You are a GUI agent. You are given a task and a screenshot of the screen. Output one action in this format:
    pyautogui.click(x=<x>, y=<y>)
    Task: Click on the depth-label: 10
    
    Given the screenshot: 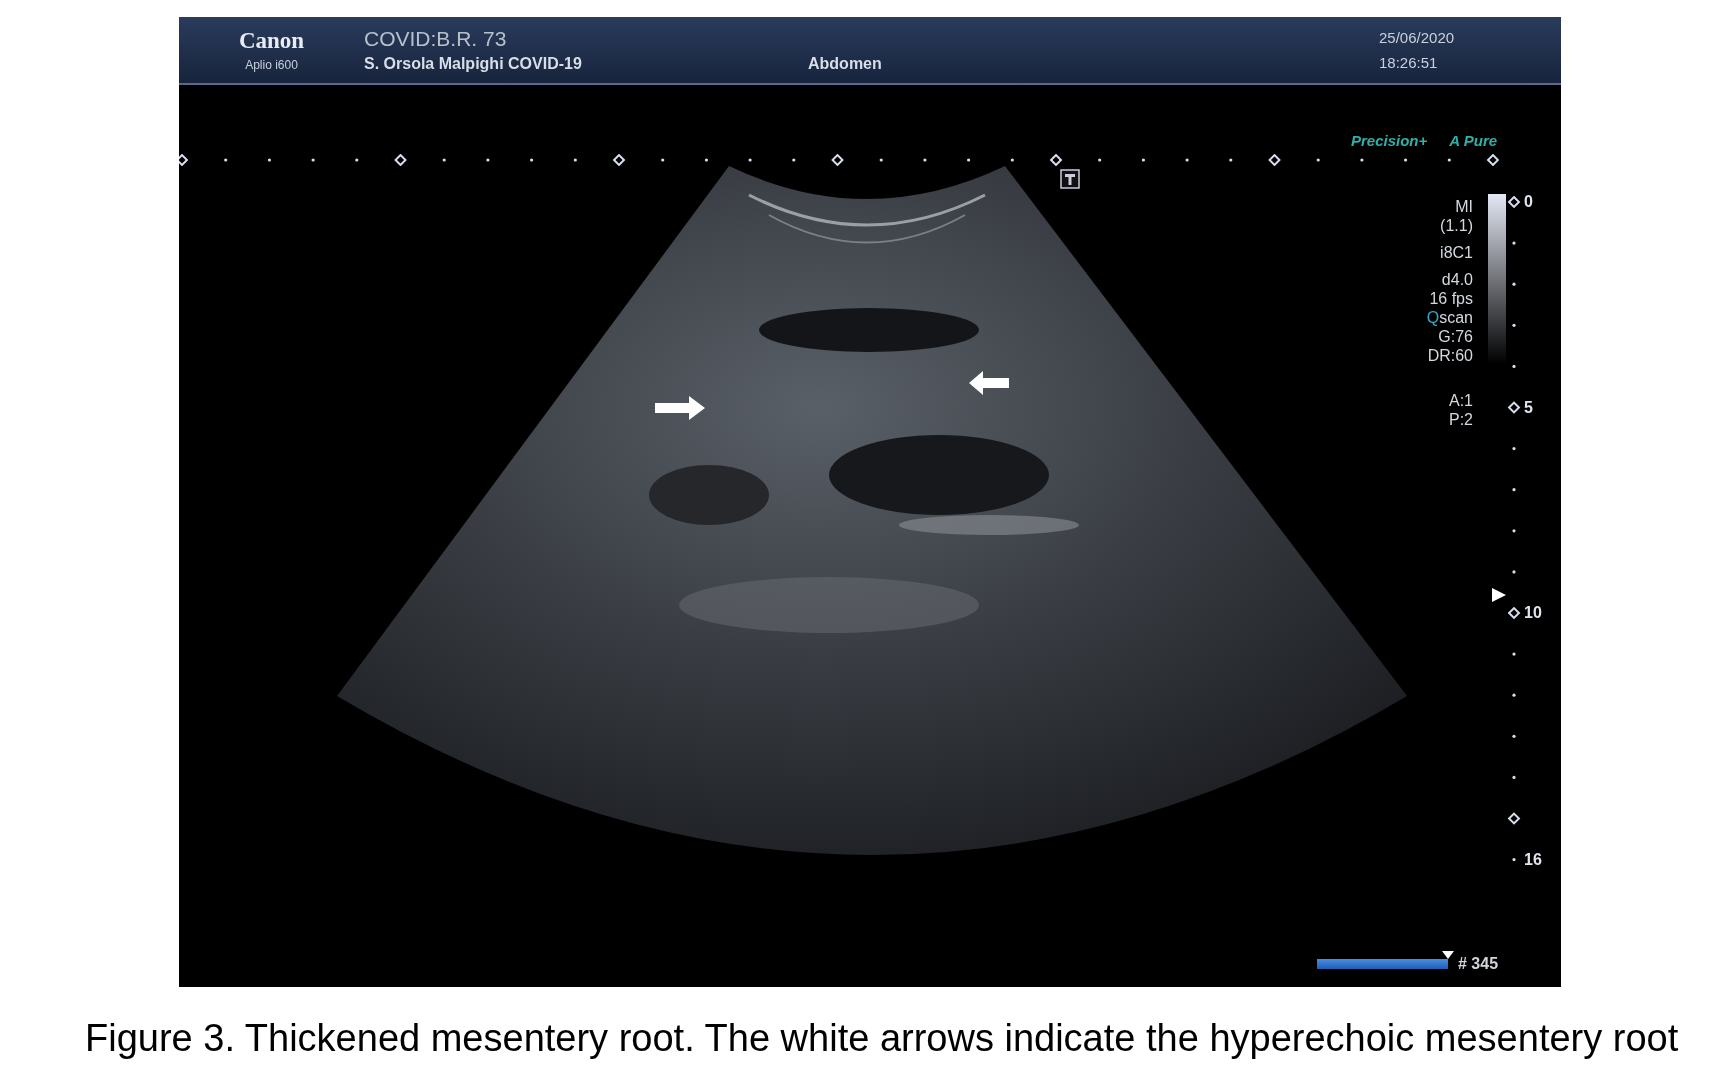 What is the action you would take?
    pyautogui.click(x=1533, y=613)
    